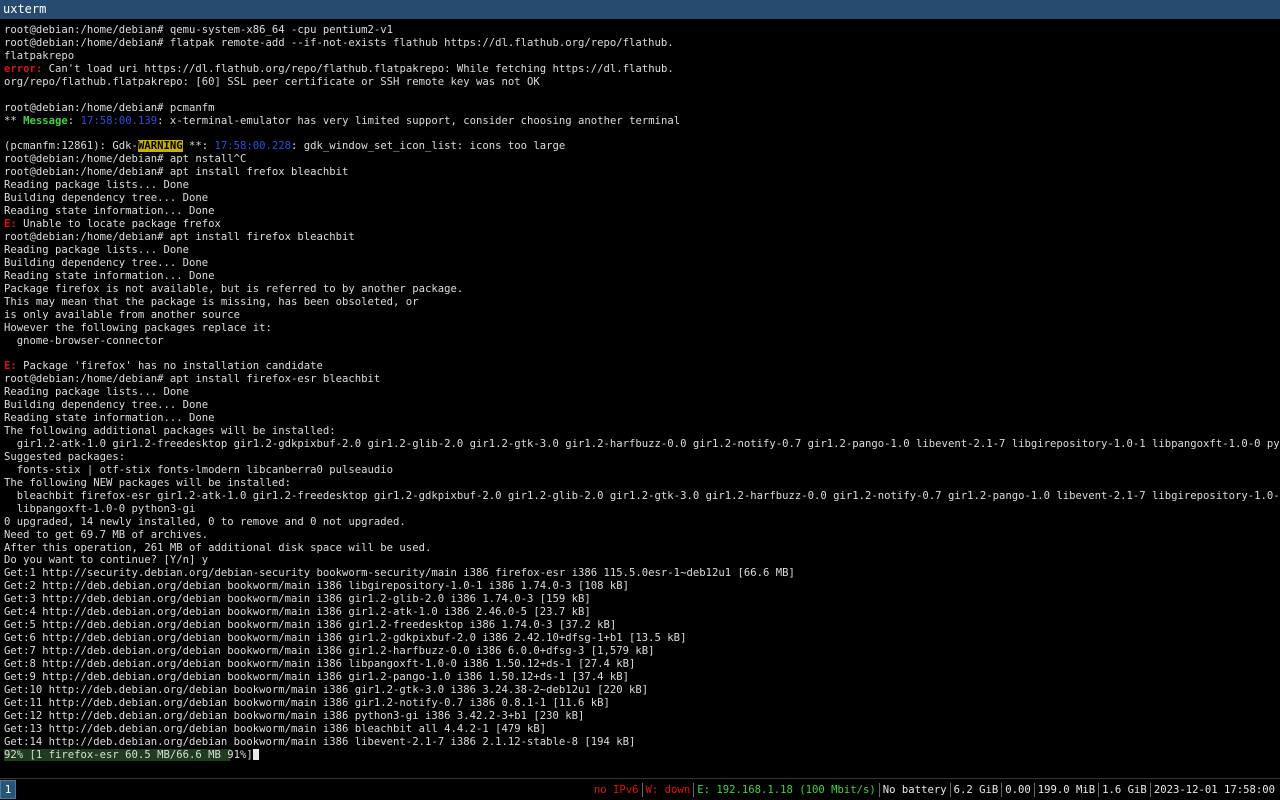  Describe the element at coordinates (786, 789) in the screenshot. I see `ethernet-status: E: 192.168.1.18 (100 Mbit/s)` at that location.